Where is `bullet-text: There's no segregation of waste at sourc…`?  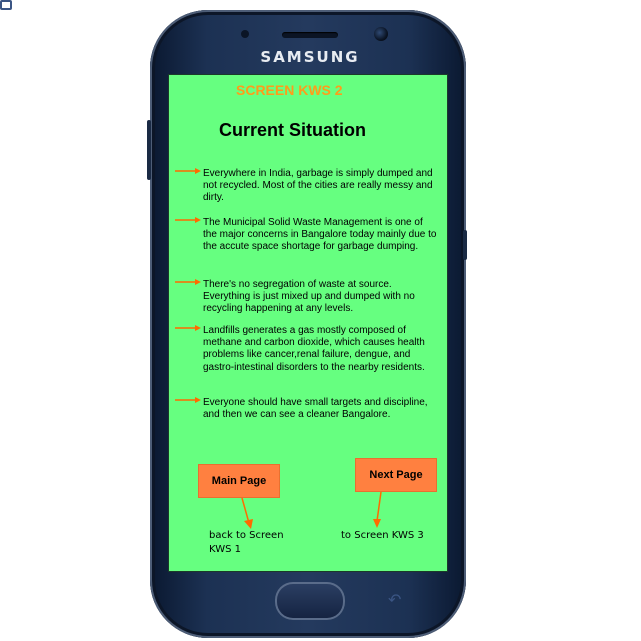
bullet-text: There's no segregation of waste at sourc… is located at coordinates (309, 297).